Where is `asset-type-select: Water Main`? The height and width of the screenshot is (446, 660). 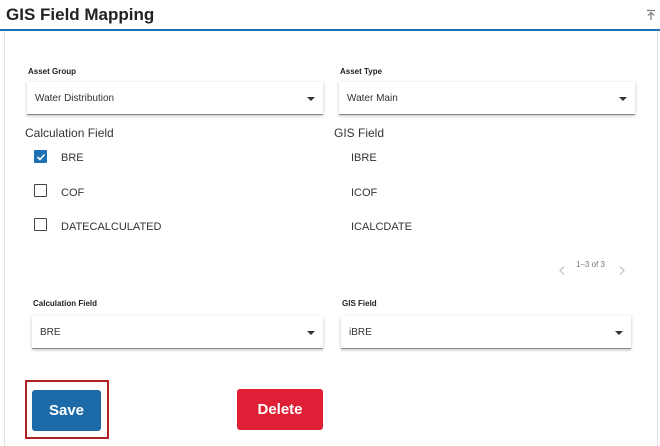
asset-type-select: Water Main is located at coordinates (487, 98).